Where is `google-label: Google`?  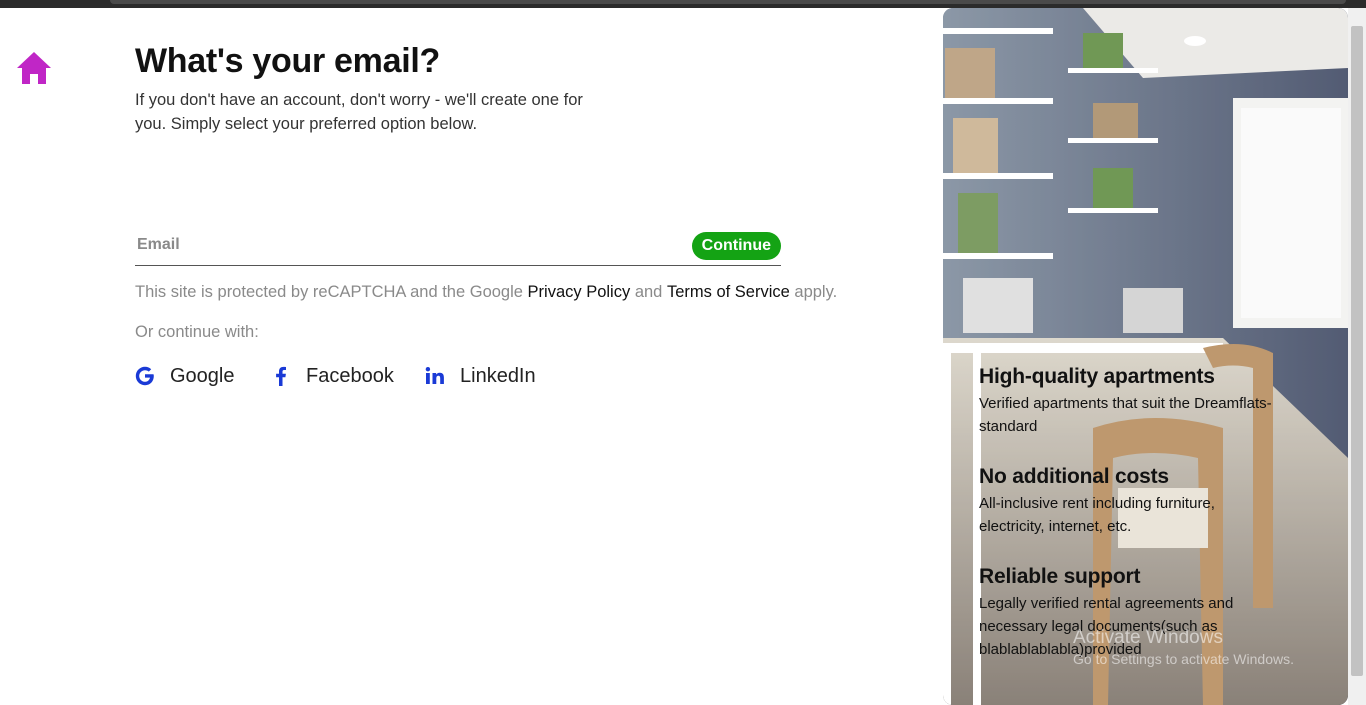
google-label: Google is located at coordinates (202, 375).